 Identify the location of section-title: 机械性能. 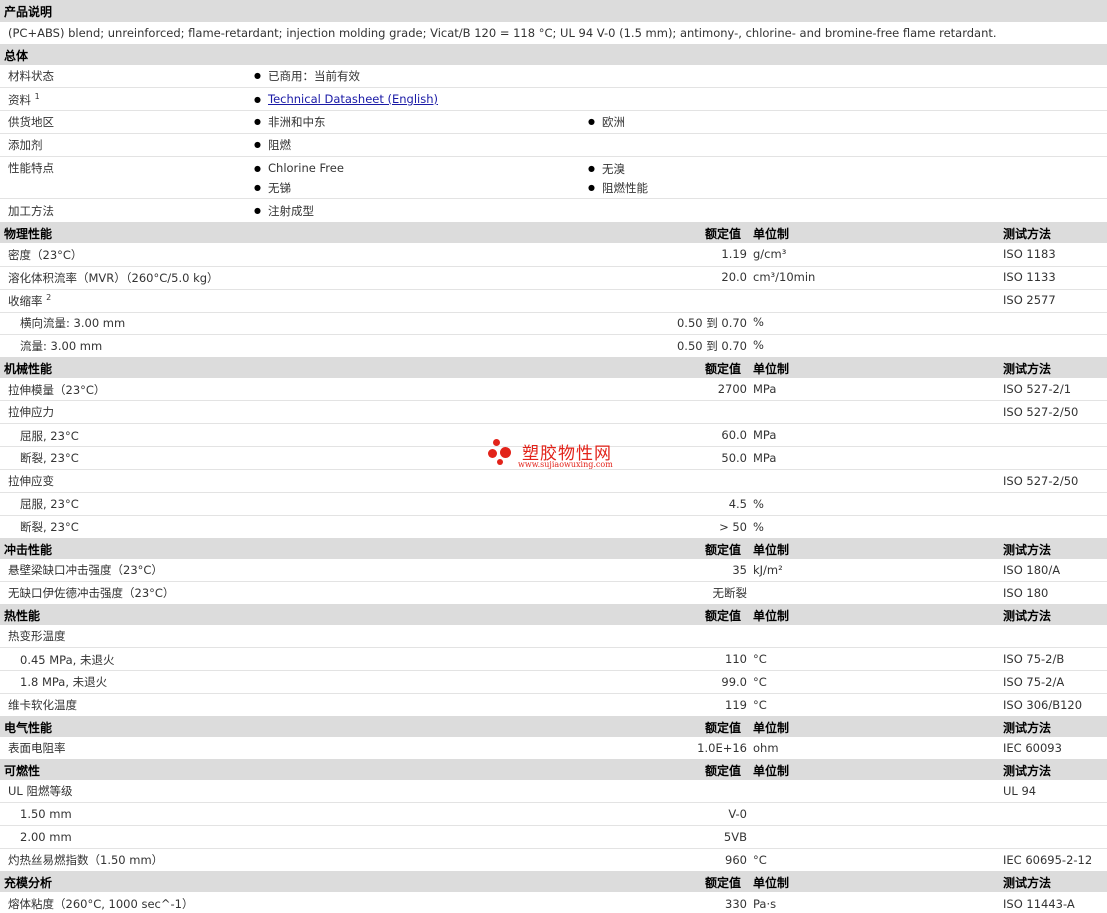
(28, 369).